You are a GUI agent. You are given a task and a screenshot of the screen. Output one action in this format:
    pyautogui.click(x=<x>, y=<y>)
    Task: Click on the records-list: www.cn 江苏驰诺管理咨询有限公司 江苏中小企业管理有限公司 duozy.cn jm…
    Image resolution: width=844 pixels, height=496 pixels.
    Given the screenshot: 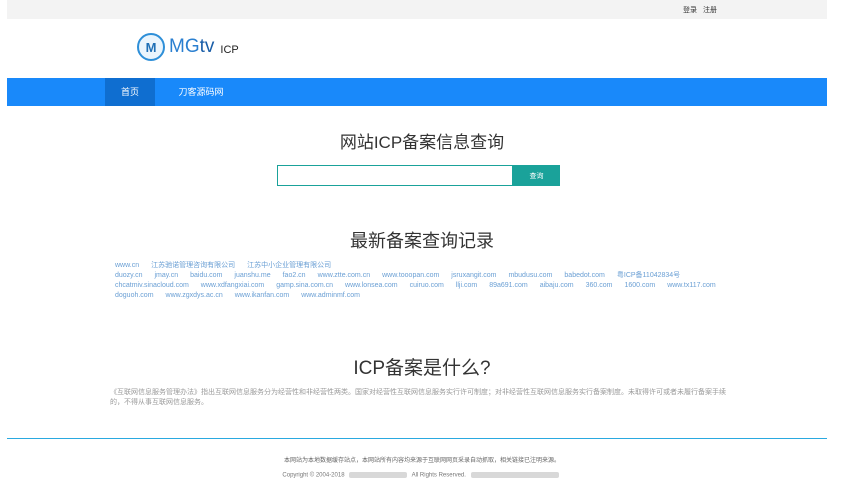 What is the action you would take?
    pyautogui.click(x=425, y=281)
    